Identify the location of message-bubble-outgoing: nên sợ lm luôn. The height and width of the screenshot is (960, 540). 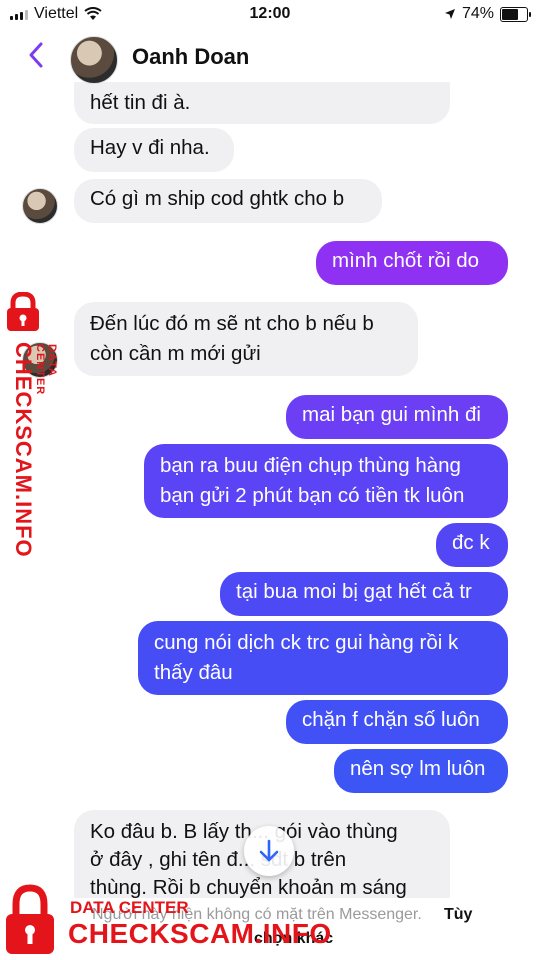
(421, 771).